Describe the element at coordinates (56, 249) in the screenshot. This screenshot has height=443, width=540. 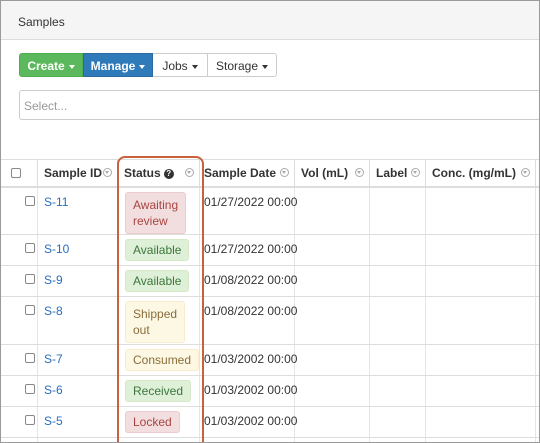
I see `sample-id-link: S-10` at that location.